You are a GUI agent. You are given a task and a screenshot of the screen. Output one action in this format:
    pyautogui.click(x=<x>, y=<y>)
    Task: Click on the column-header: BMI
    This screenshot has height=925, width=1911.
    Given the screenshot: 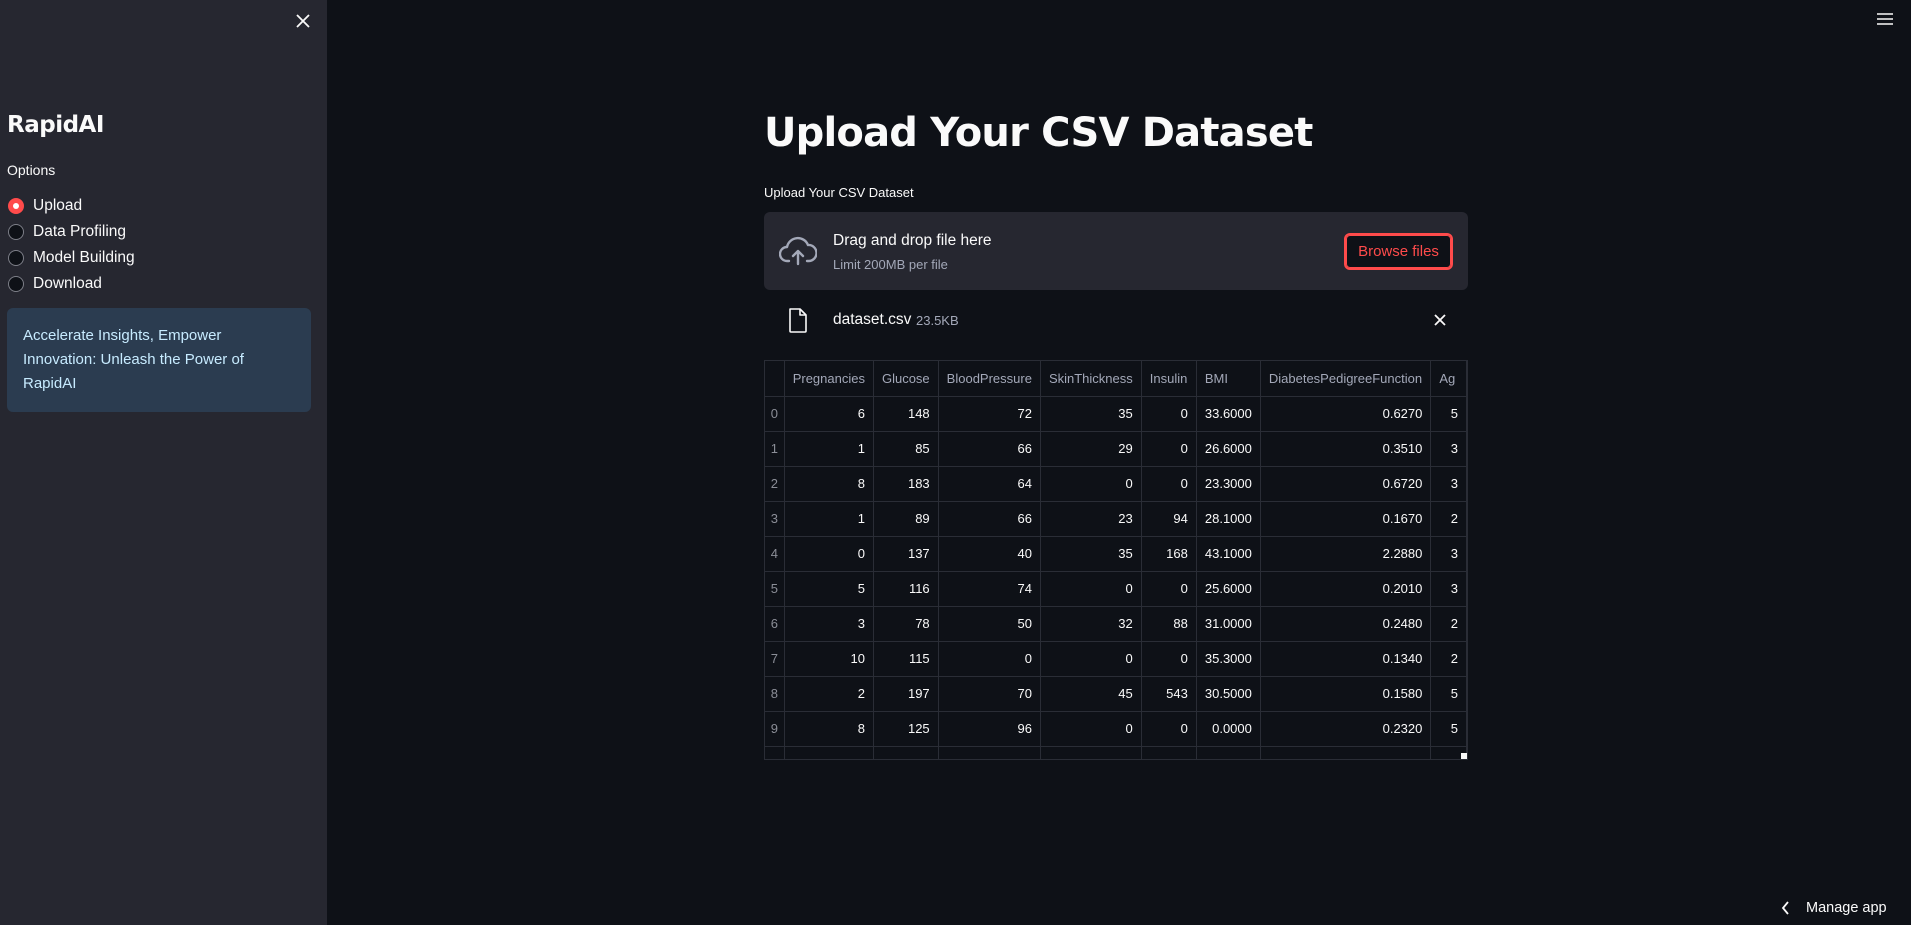 What is the action you would take?
    pyautogui.click(x=1228, y=379)
    